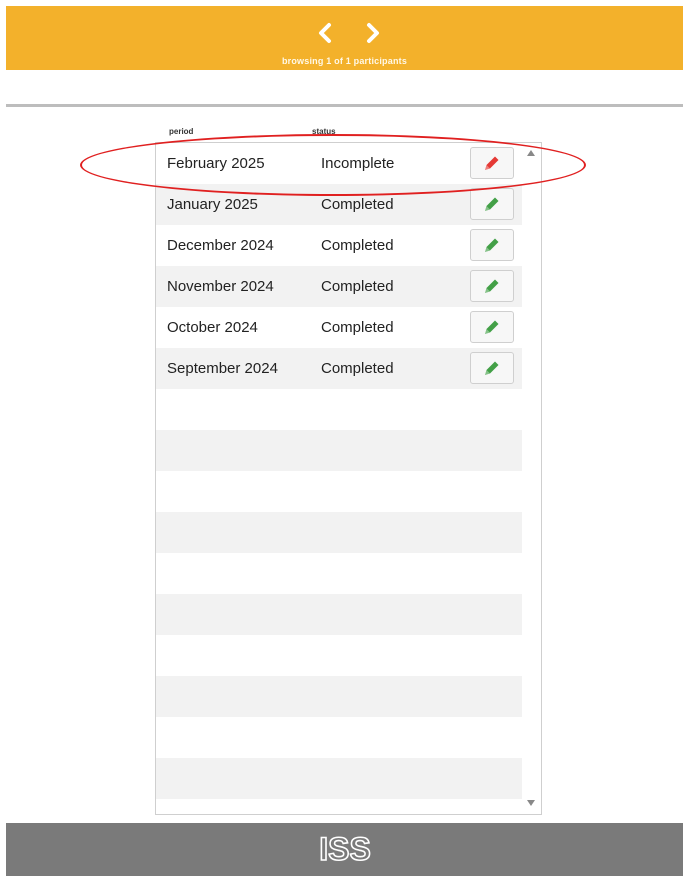 Image resolution: width=683 pixels, height=876 pixels. Describe the element at coordinates (181, 131) in the screenshot. I see `column-header-period: period` at that location.